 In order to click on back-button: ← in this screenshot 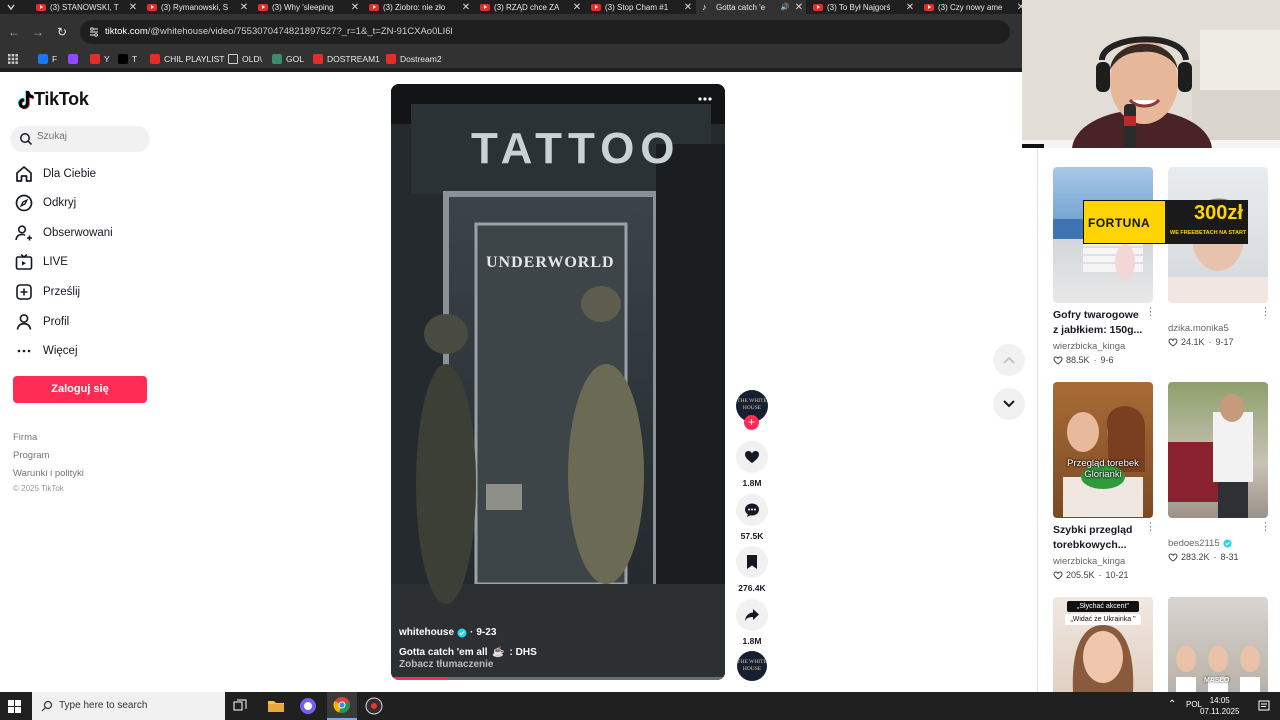, I will do `click(14, 32)`.